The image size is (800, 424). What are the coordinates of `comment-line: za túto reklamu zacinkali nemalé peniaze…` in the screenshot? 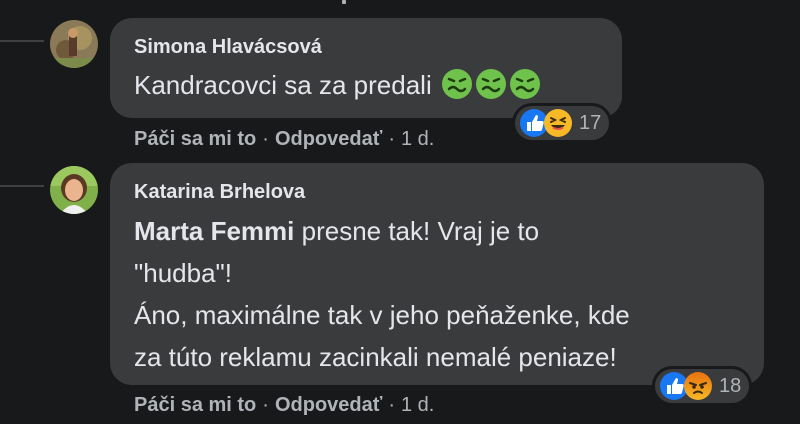 It's located at (375, 357).